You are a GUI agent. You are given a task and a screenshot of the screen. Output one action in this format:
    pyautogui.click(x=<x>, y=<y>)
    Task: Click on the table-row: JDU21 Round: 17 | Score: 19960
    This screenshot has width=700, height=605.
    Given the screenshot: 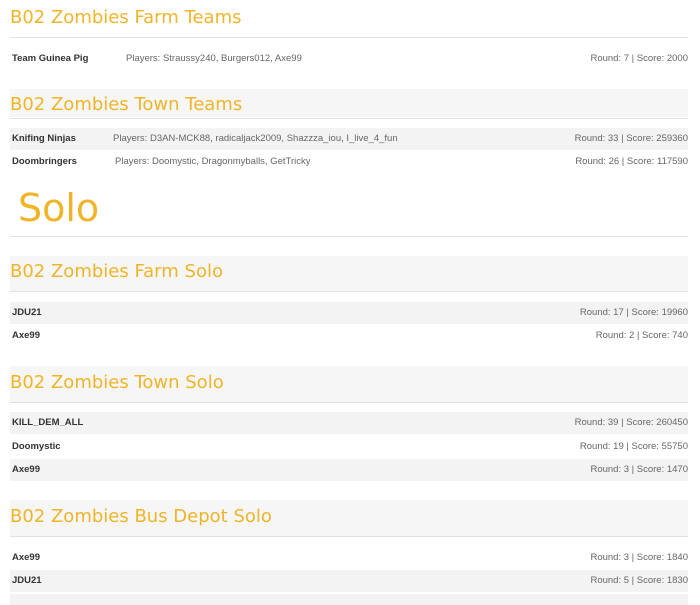 What is the action you would take?
    pyautogui.click(x=349, y=313)
    